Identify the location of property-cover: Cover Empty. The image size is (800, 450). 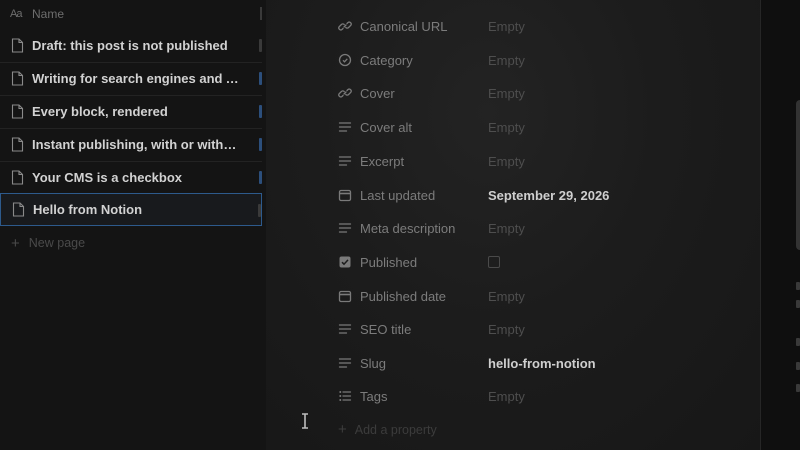
(538, 93).